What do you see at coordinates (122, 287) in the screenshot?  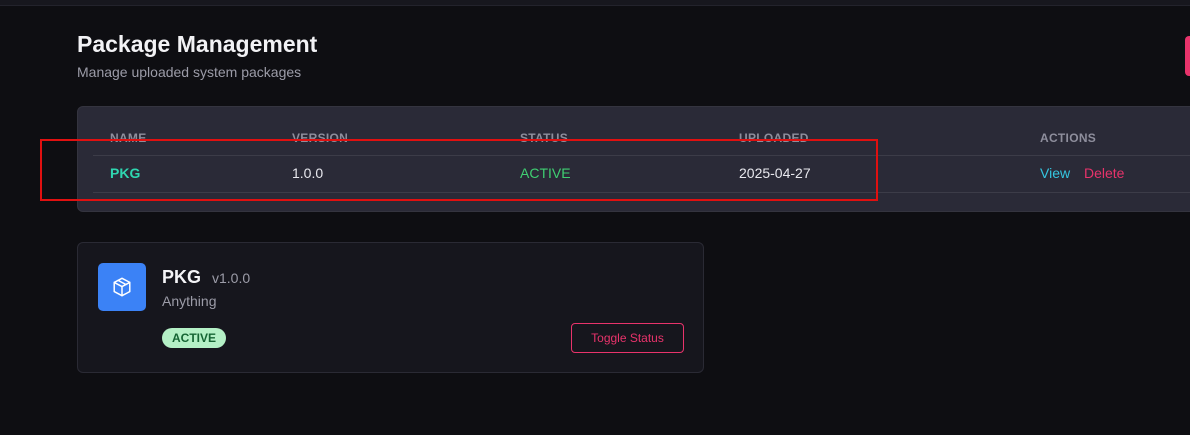 I see `package-icon` at bounding box center [122, 287].